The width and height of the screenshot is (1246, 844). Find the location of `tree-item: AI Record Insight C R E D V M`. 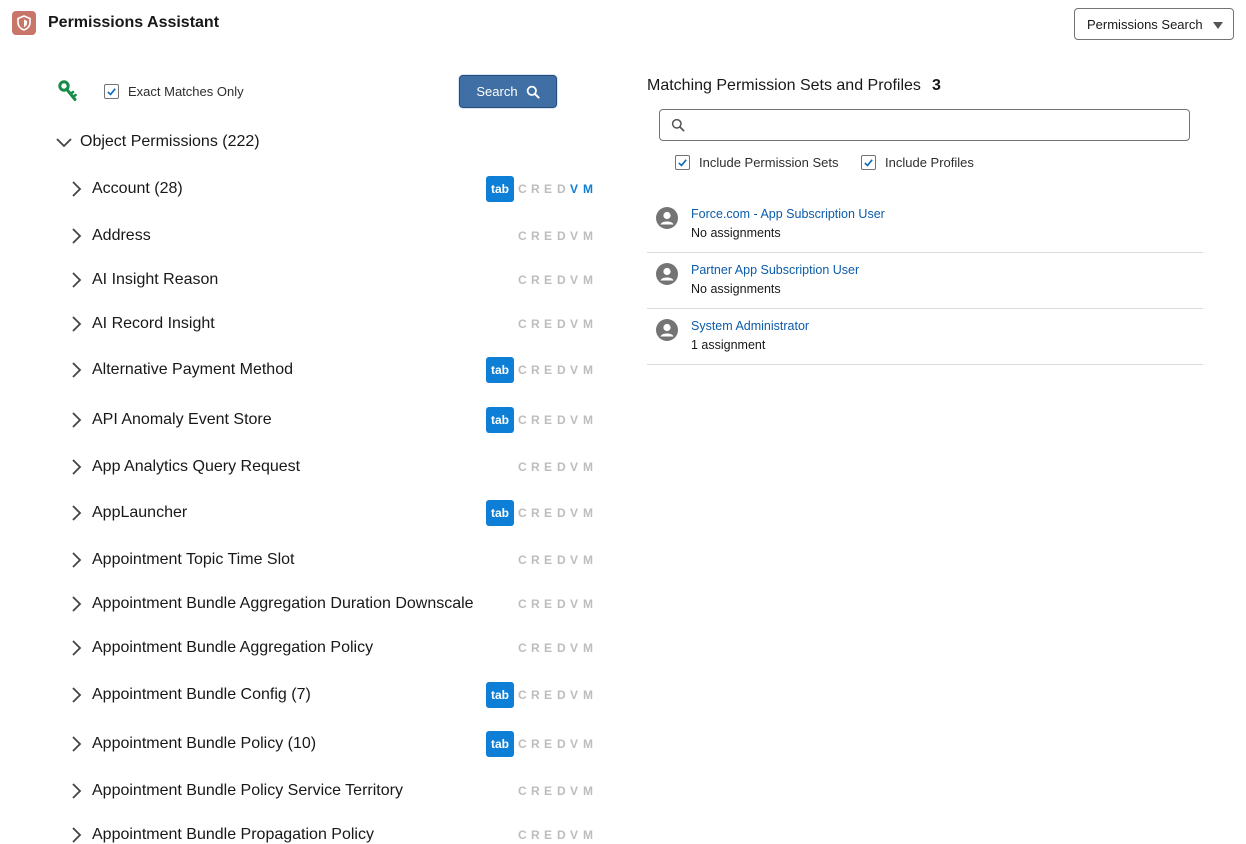

tree-item: AI Record Insight C R E D V M is located at coordinates (331, 324).